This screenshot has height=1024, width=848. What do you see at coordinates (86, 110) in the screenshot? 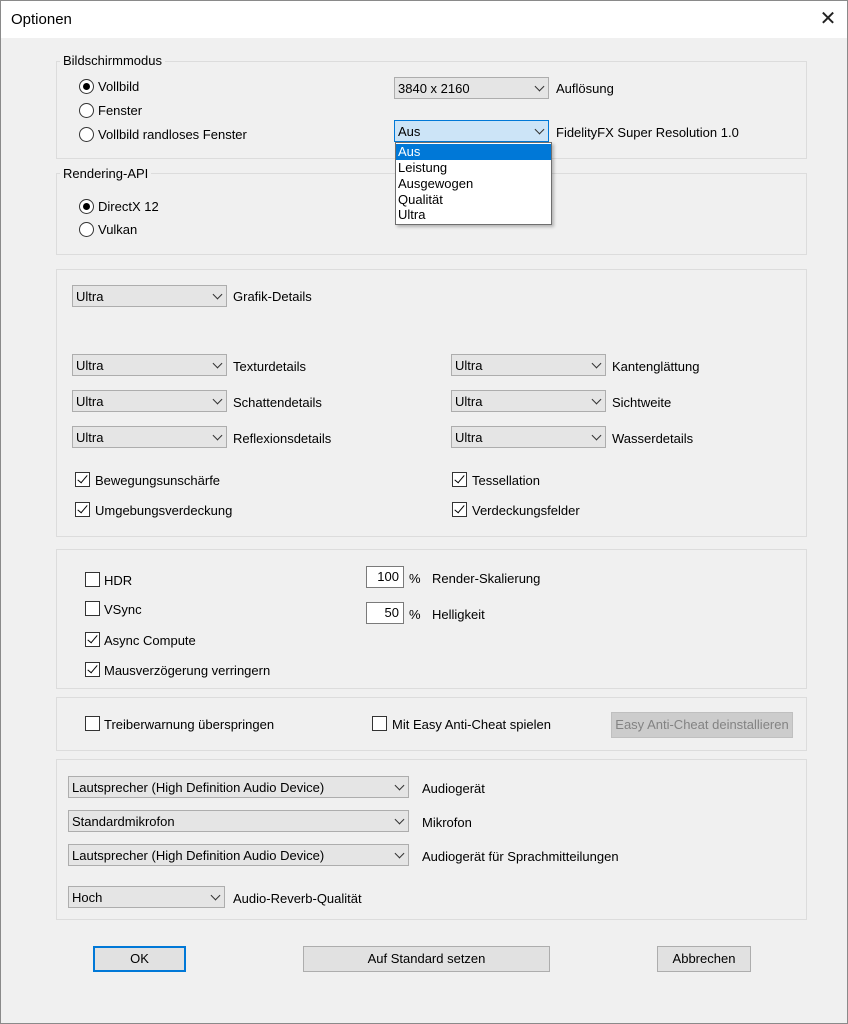
I see `radio-window` at bounding box center [86, 110].